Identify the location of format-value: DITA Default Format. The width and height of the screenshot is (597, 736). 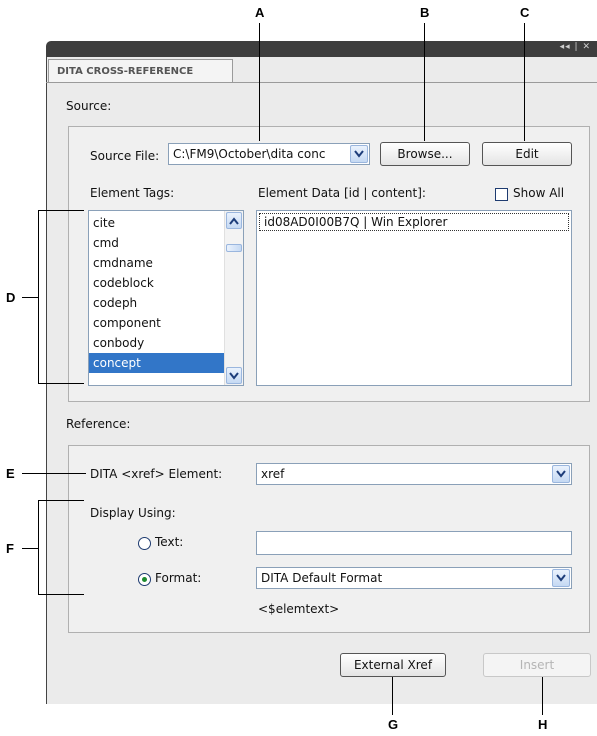
(322, 578).